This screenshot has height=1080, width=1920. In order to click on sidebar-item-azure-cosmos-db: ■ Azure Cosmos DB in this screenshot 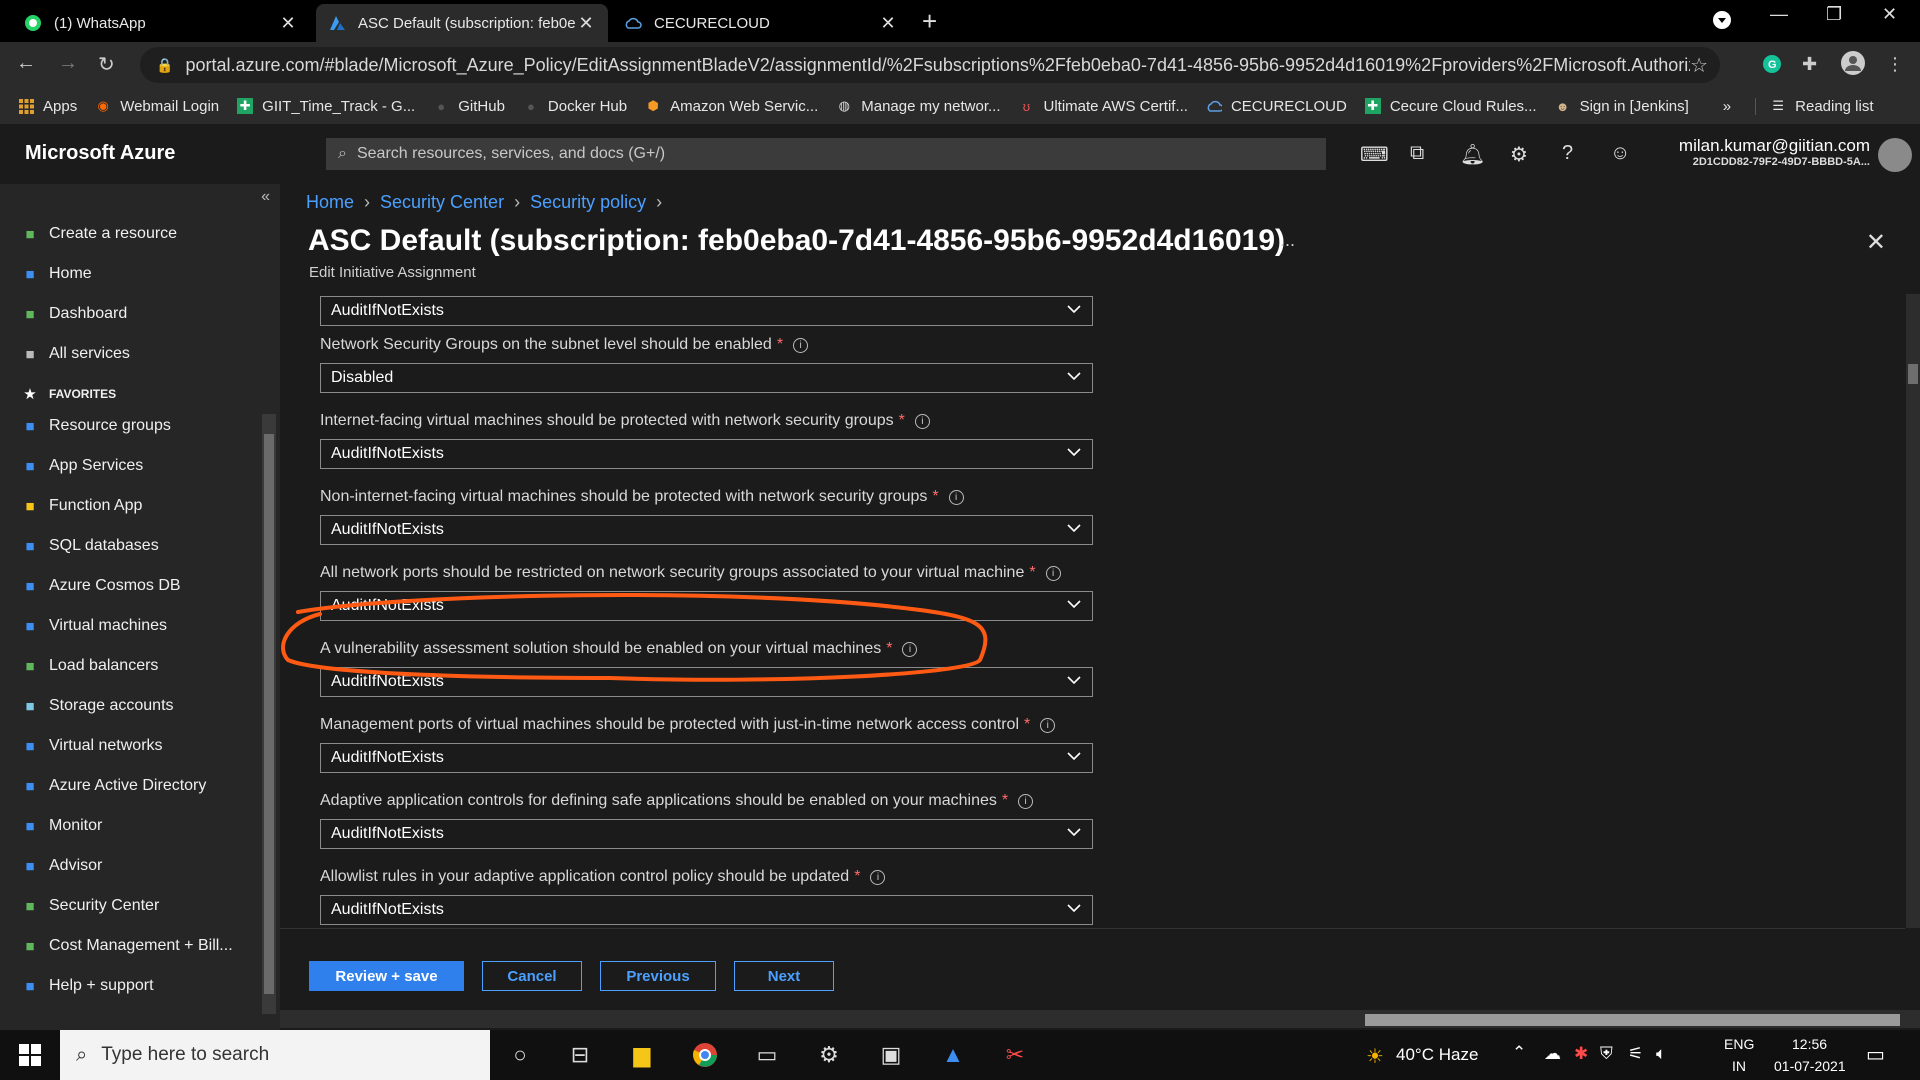, I will do `click(100, 586)`.